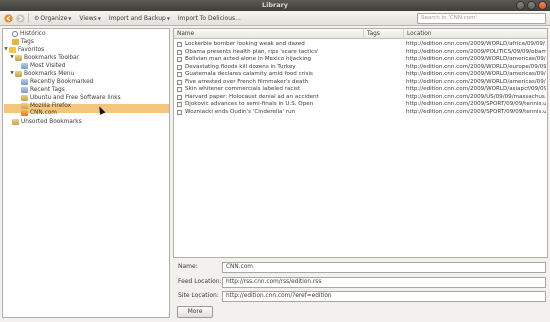 The width and height of the screenshot is (550, 322). Describe the element at coordinates (542, 5) in the screenshot. I see `close-button` at that location.